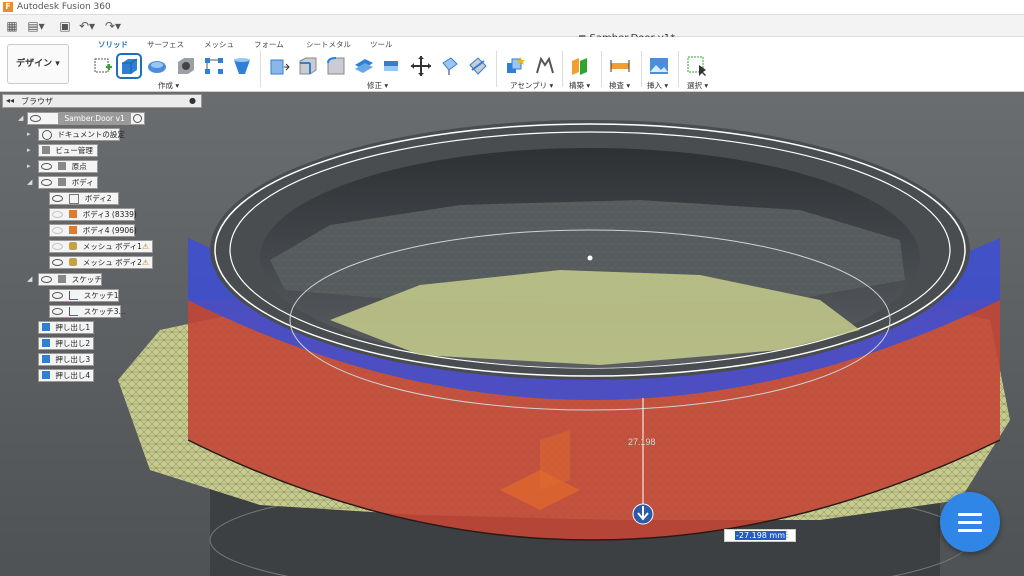 The width and height of the screenshot is (1024, 576). I want to click on tab-tools: ツール, so click(381, 44).